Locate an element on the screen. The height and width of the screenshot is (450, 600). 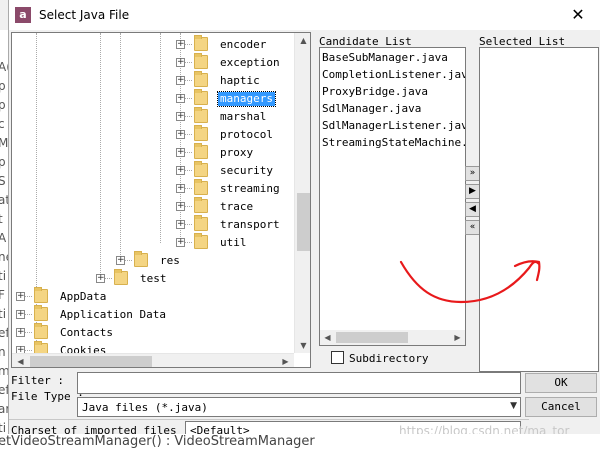
tree-item: + haptic is located at coordinates (153, 80).